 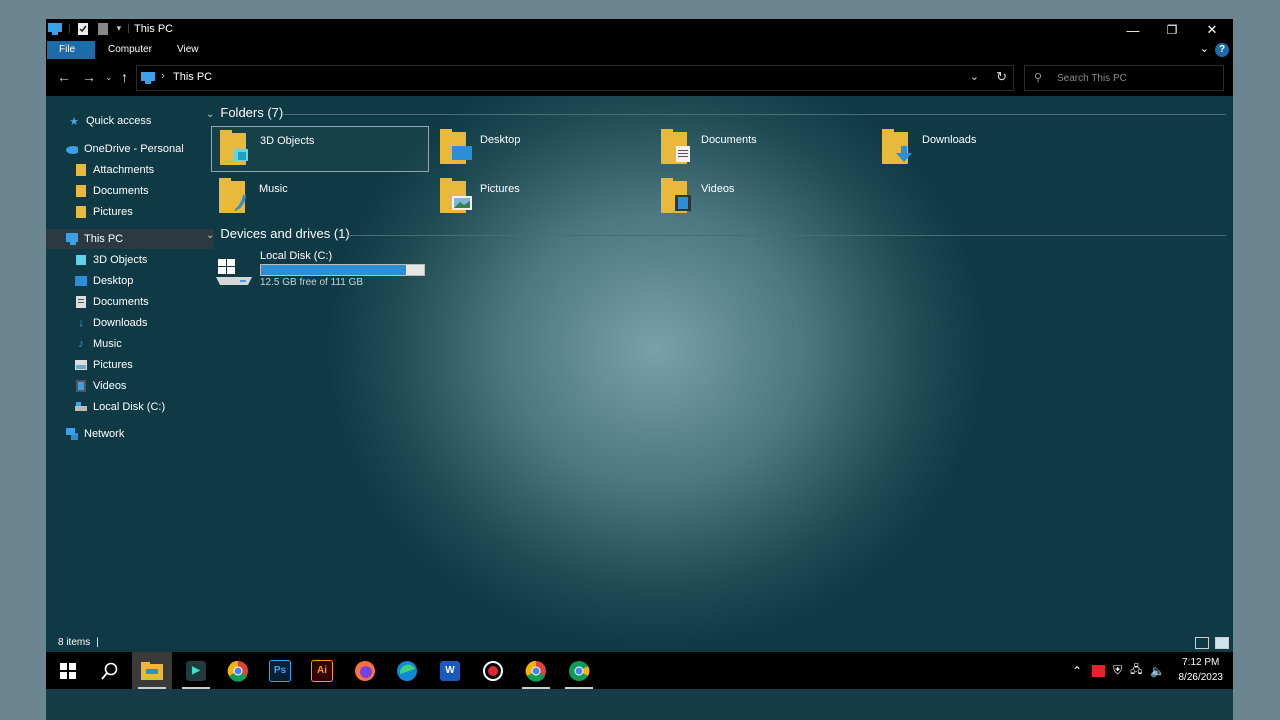 What do you see at coordinates (89, 77) in the screenshot?
I see `forward-arrow-icon: →` at bounding box center [89, 77].